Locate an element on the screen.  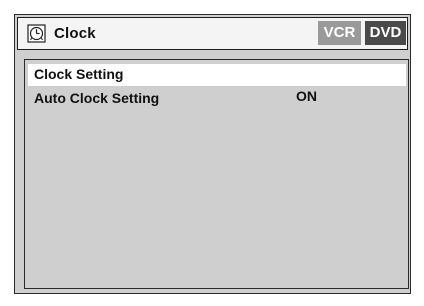
menu-item-label: Clock Setting is located at coordinates (79, 74).